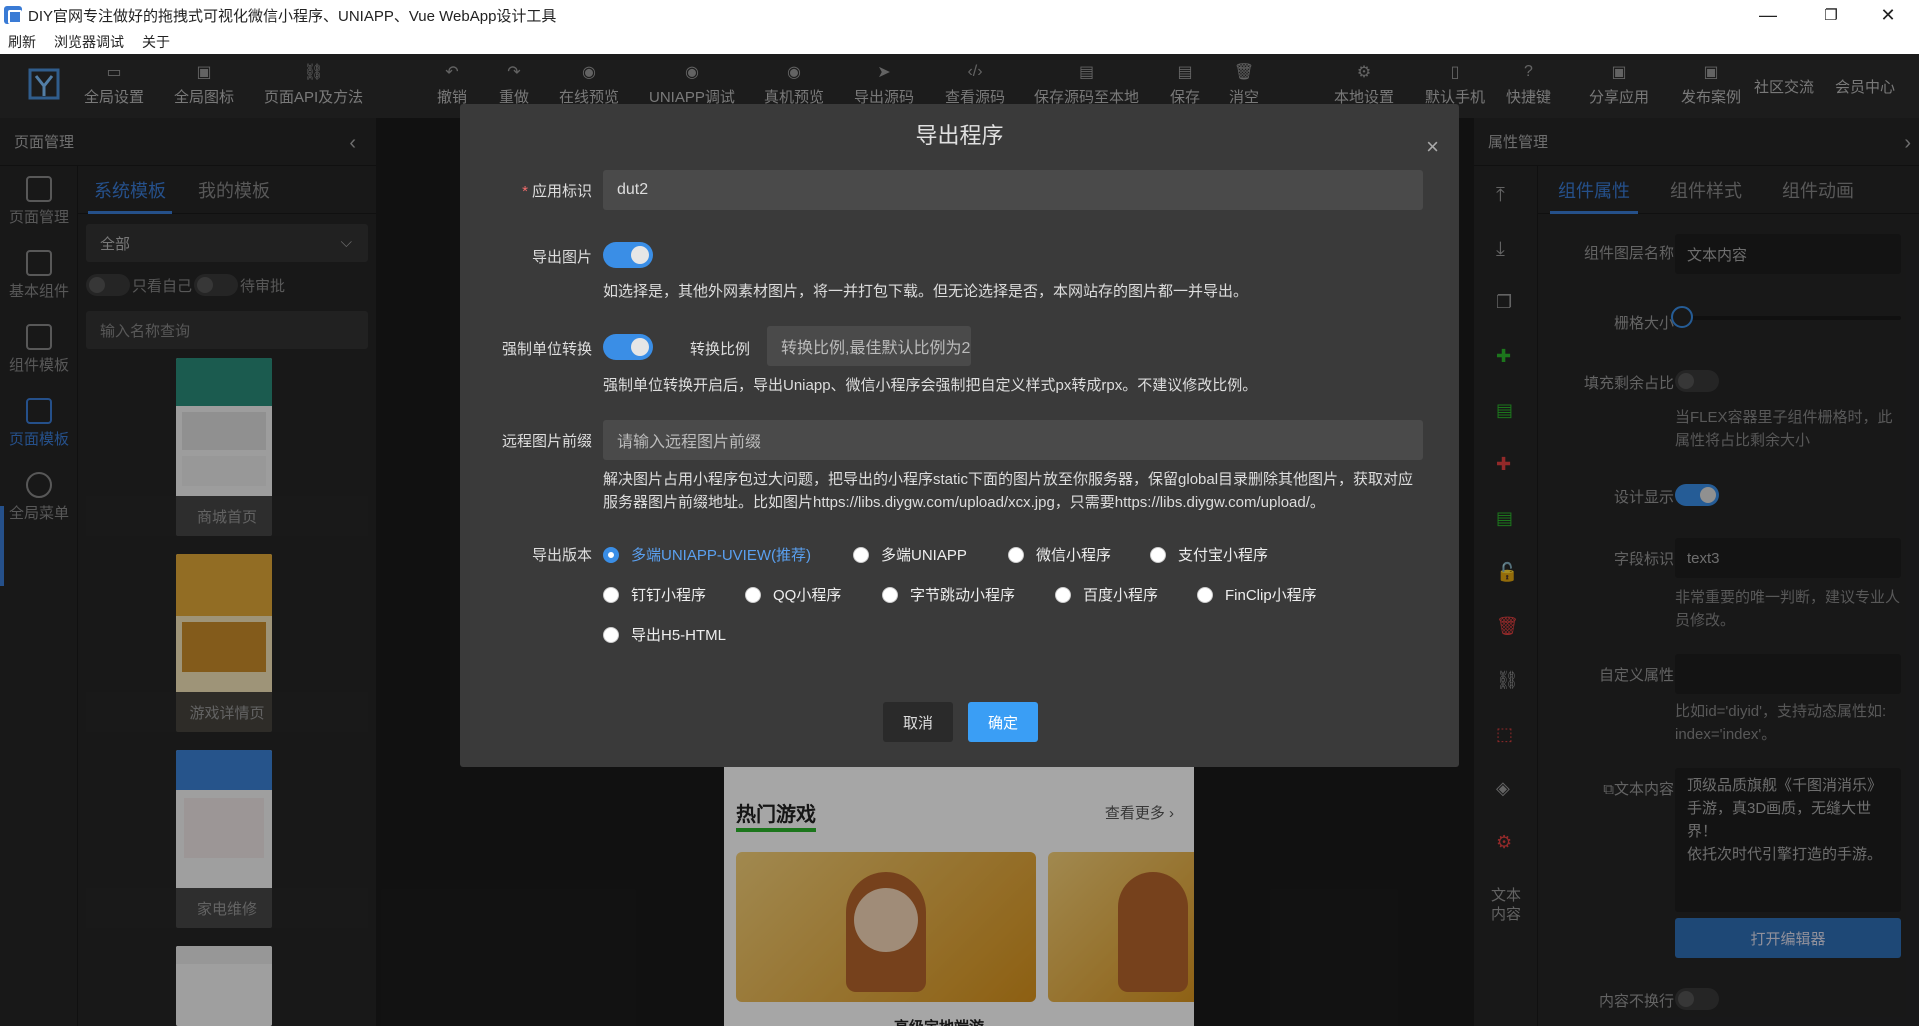 This screenshot has height=1026, width=1919. I want to click on menu-refresh: 刷新, so click(22, 42).